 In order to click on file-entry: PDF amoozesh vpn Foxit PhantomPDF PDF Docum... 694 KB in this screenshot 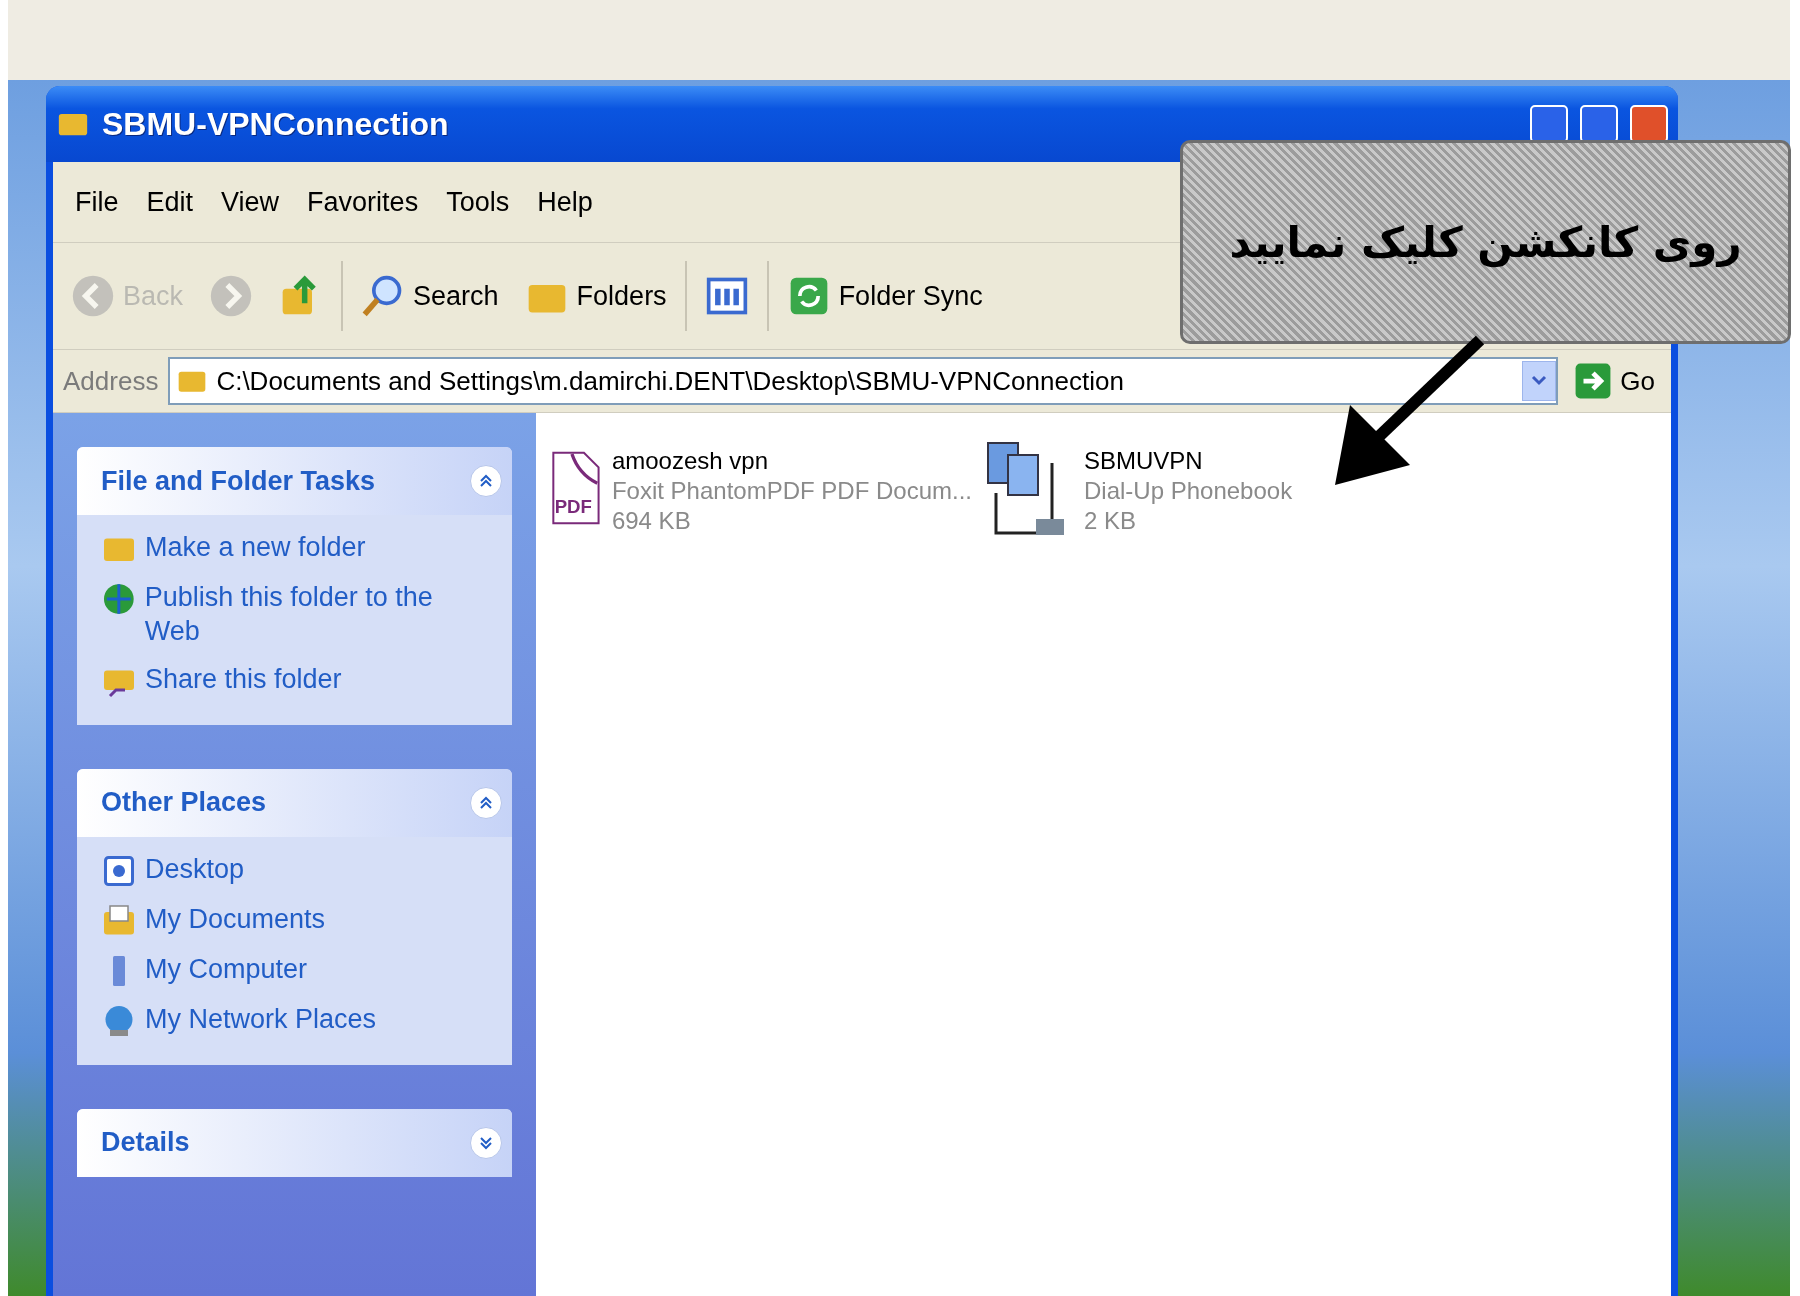, I will do `click(762, 488)`.